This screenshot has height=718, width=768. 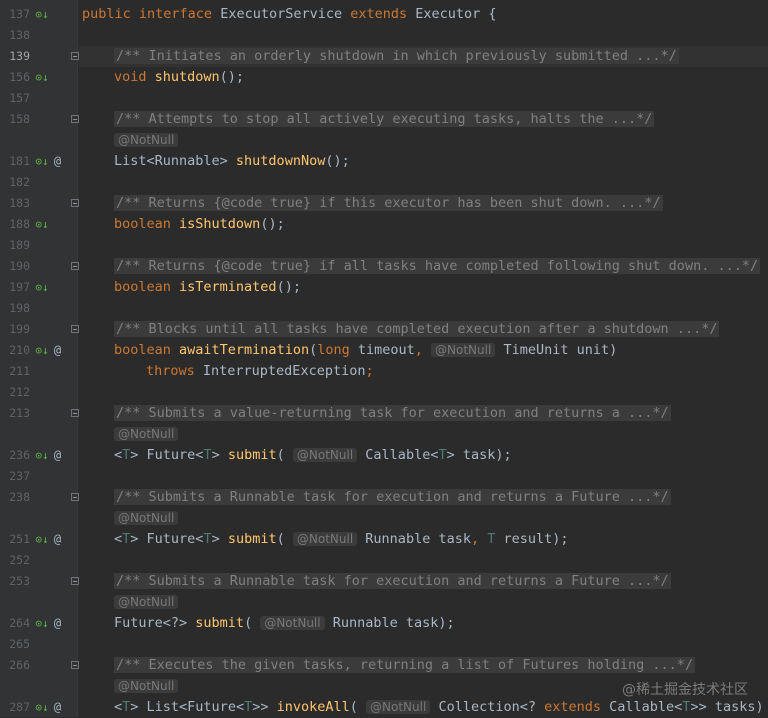 I want to click on line-number: 211, so click(x=19, y=371).